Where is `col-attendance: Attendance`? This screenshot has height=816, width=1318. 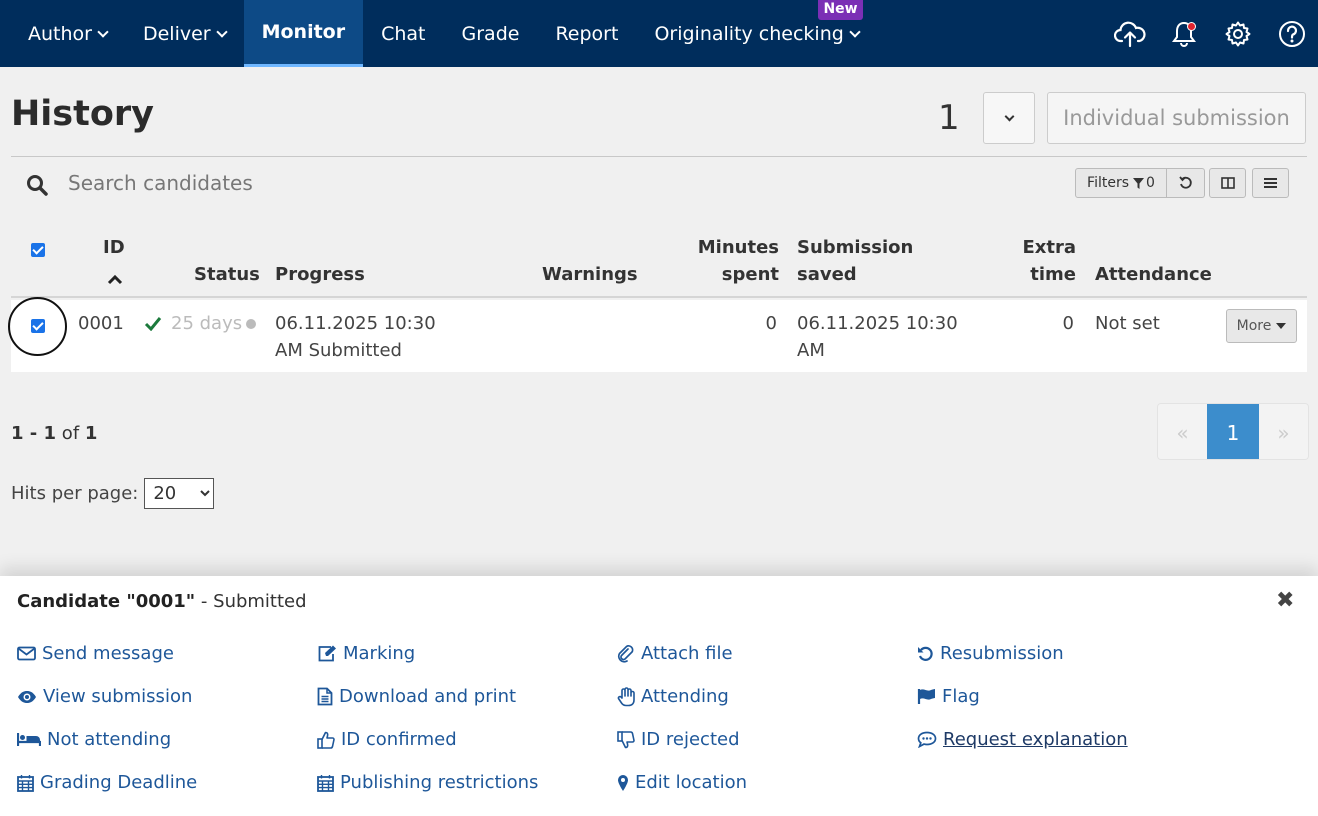
col-attendance: Attendance is located at coordinates (1153, 274).